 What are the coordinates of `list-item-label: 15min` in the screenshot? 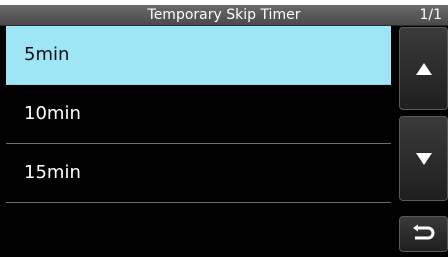 It's located at (52, 172).